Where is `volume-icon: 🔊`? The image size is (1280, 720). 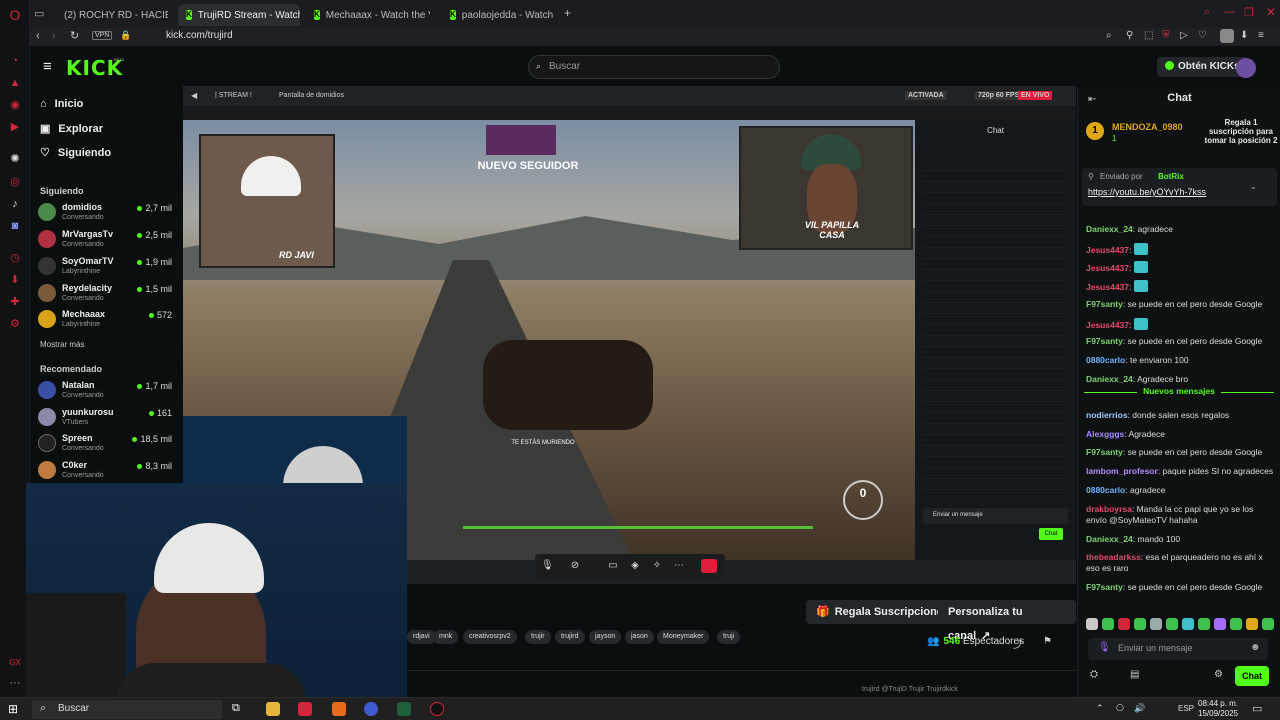
volume-icon: 🔊 is located at coordinates (1139, 708).